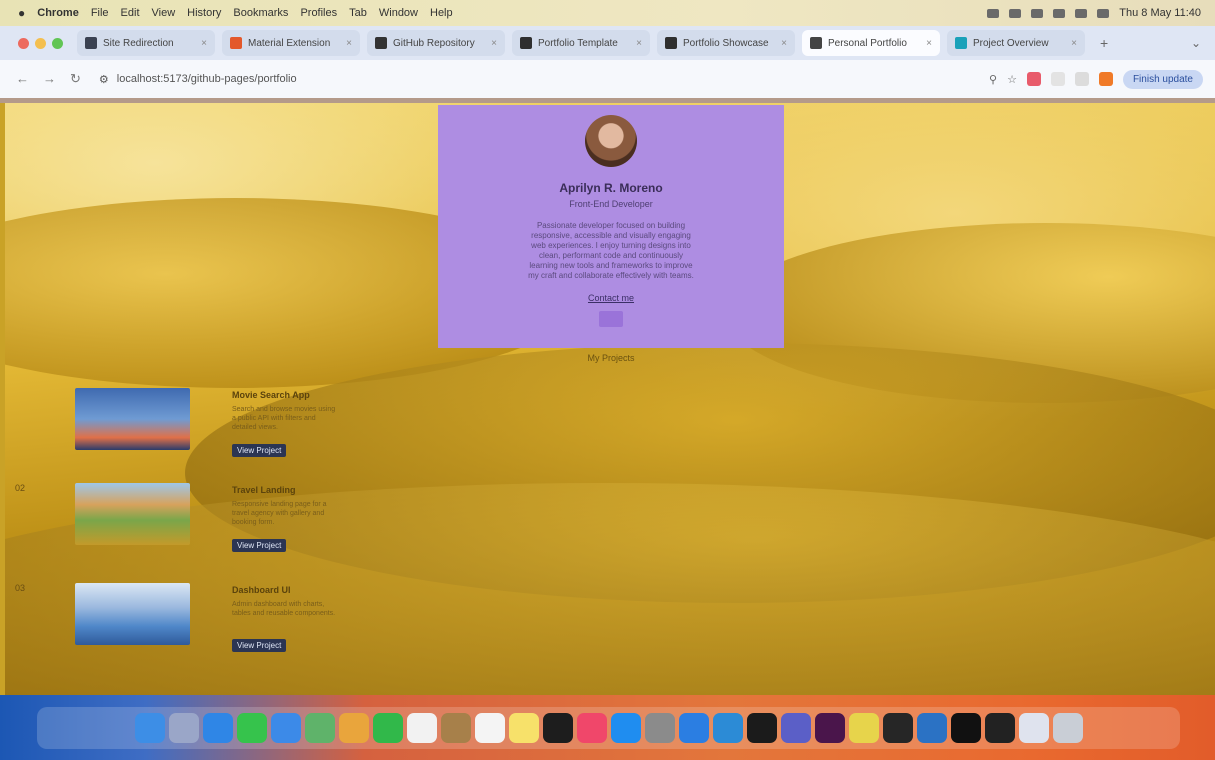 This screenshot has width=1215, height=760. What do you see at coordinates (23, 43) in the screenshot?
I see `close-window-button` at bounding box center [23, 43].